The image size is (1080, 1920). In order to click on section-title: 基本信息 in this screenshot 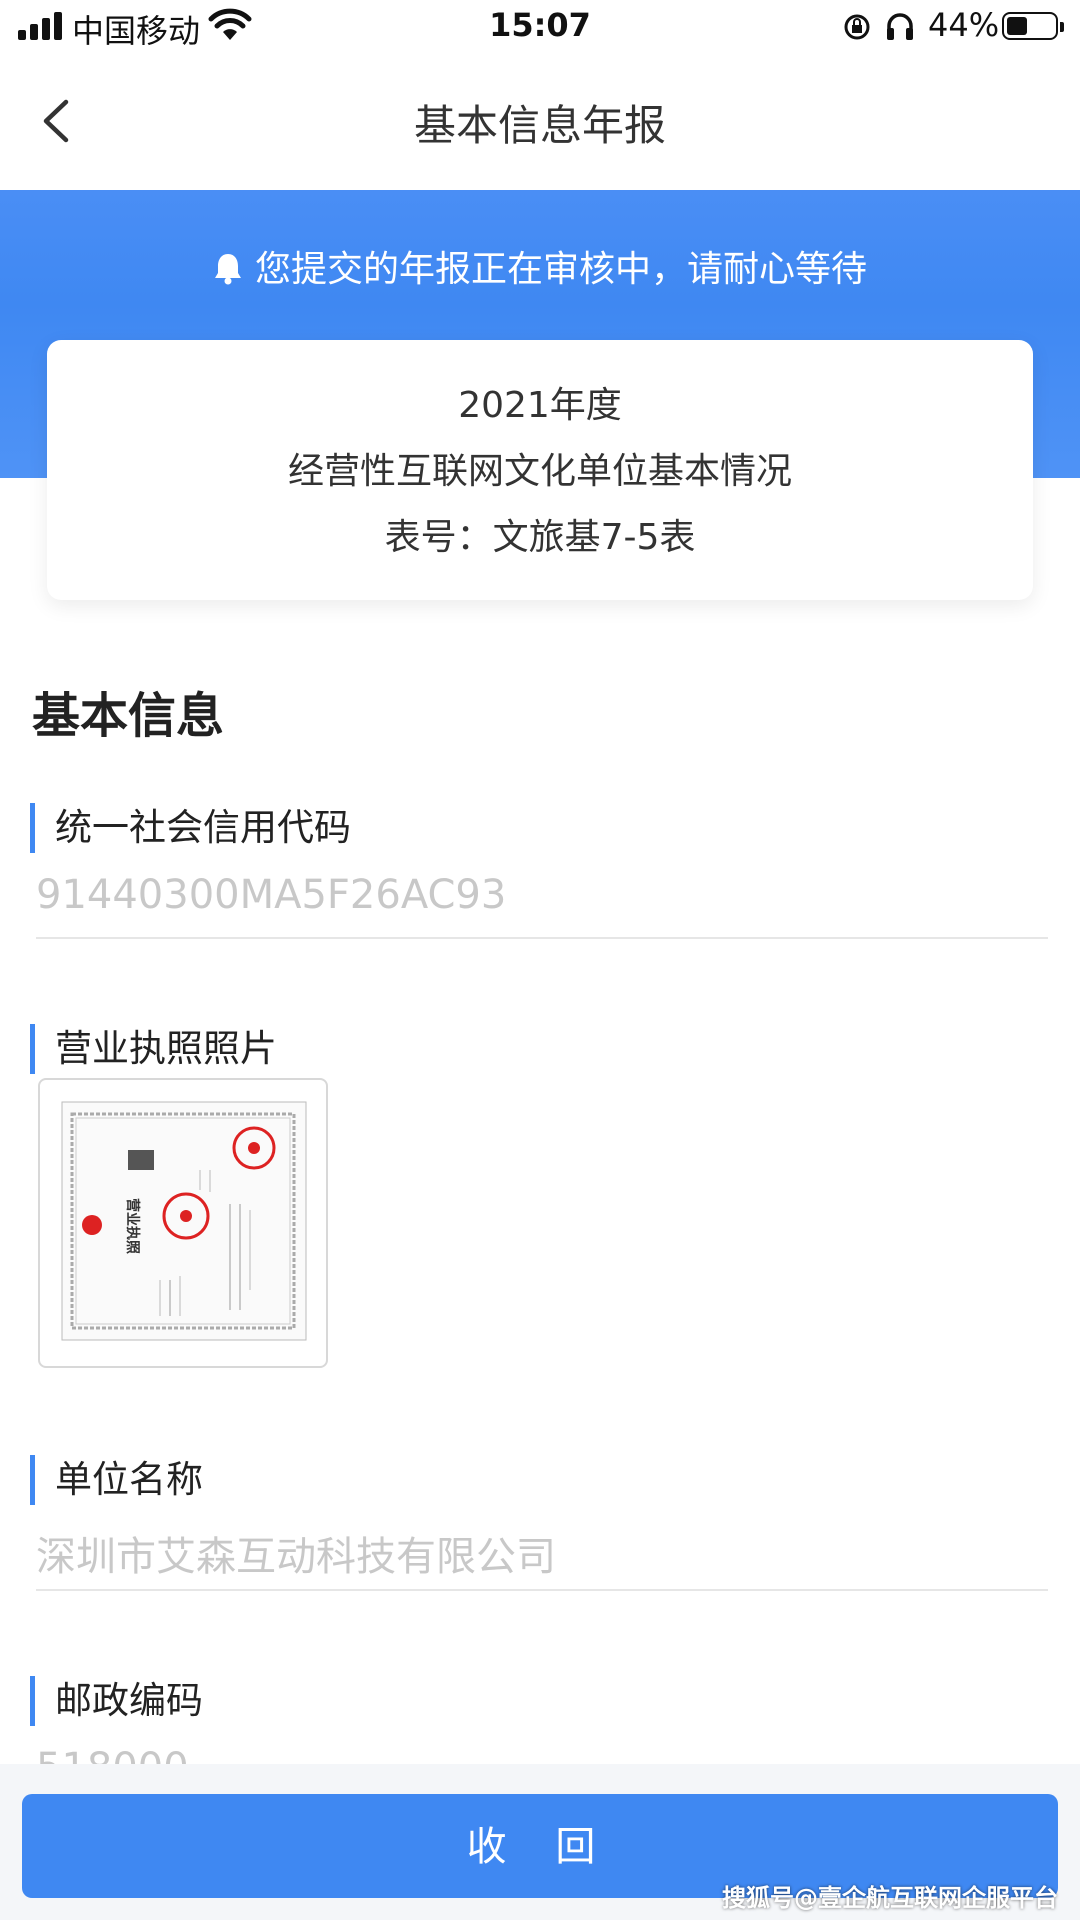, I will do `click(128, 716)`.